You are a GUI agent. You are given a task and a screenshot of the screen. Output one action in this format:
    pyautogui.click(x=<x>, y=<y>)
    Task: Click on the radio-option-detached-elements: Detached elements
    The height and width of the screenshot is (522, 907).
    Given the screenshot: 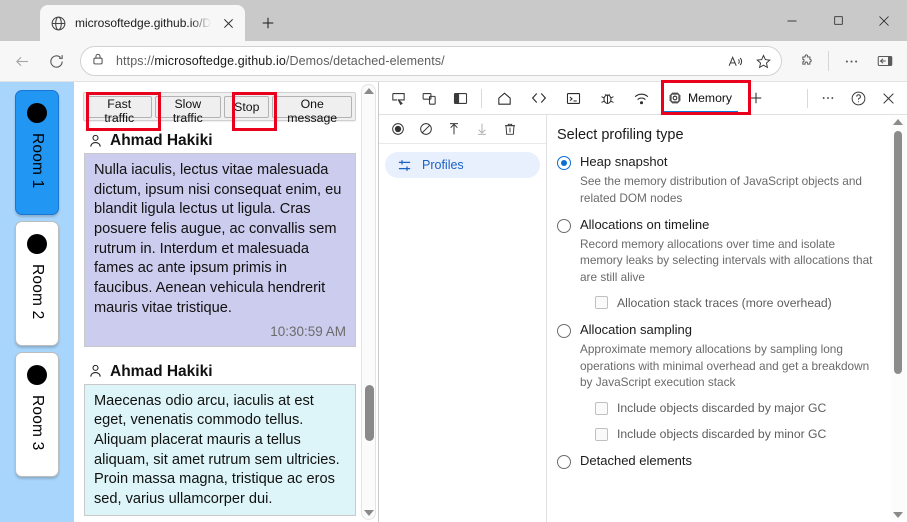 What is the action you would take?
    pyautogui.click(x=721, y=461)
    